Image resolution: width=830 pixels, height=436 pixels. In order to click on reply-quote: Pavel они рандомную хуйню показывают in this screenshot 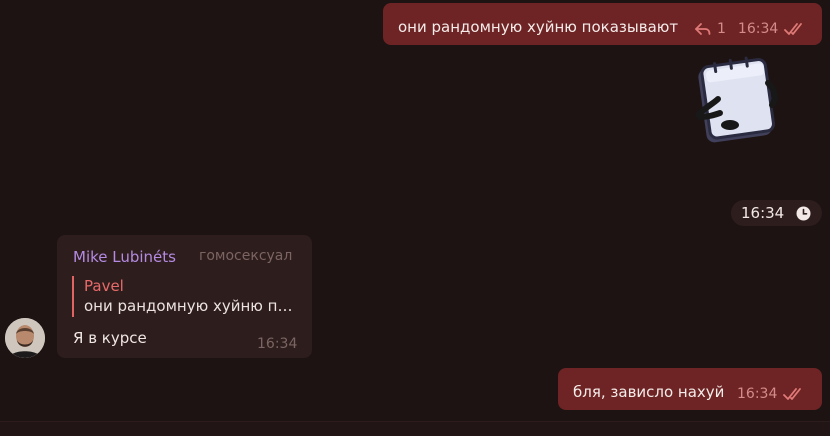, I will do `click(184, 296)`.